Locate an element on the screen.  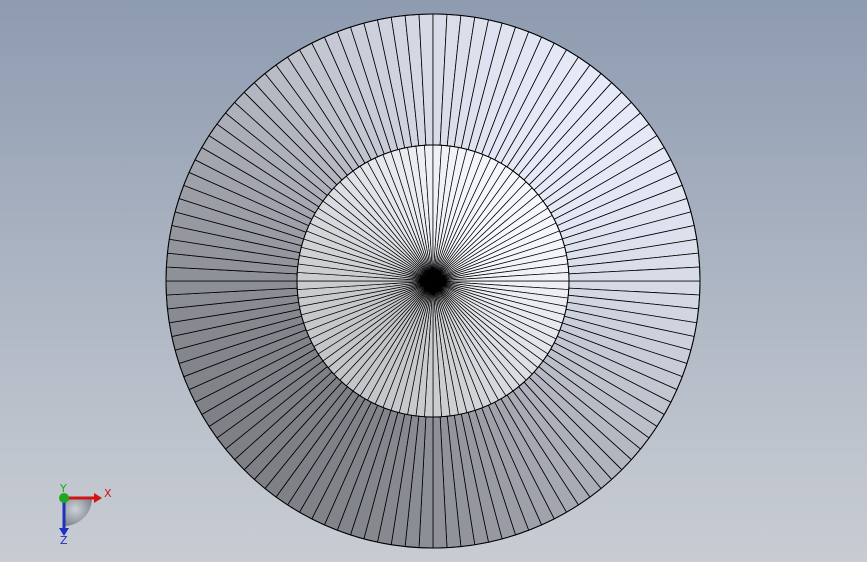
triad-shadow-icon is located at coordinates (78, 512).